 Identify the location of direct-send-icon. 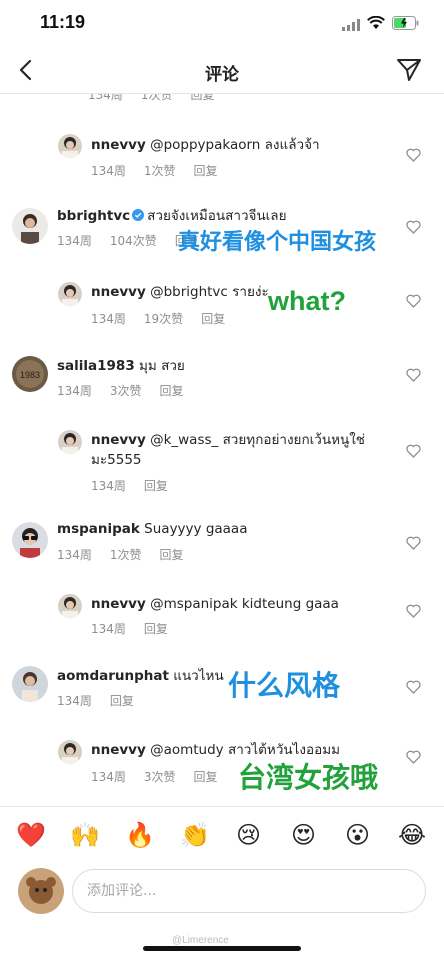
(409, 70).